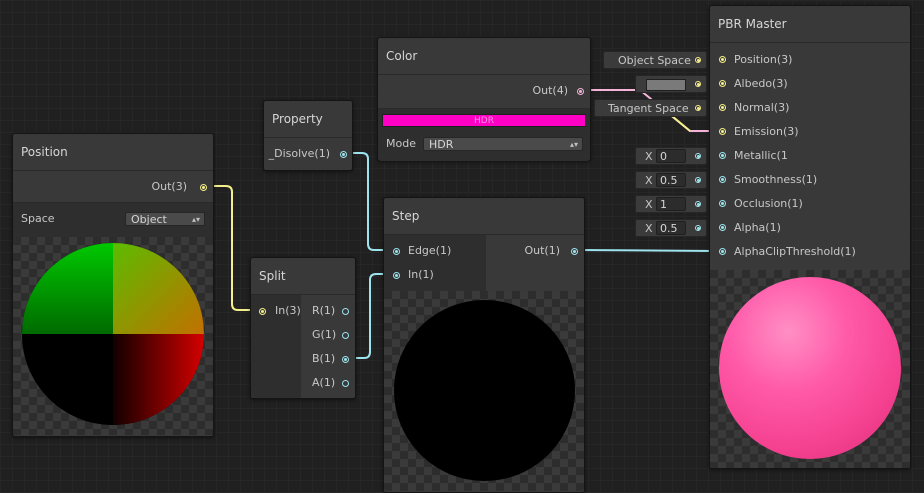  Describe the element at coordinates (722, 155) in the screenshot. I see `master-metallic-port` at that location.